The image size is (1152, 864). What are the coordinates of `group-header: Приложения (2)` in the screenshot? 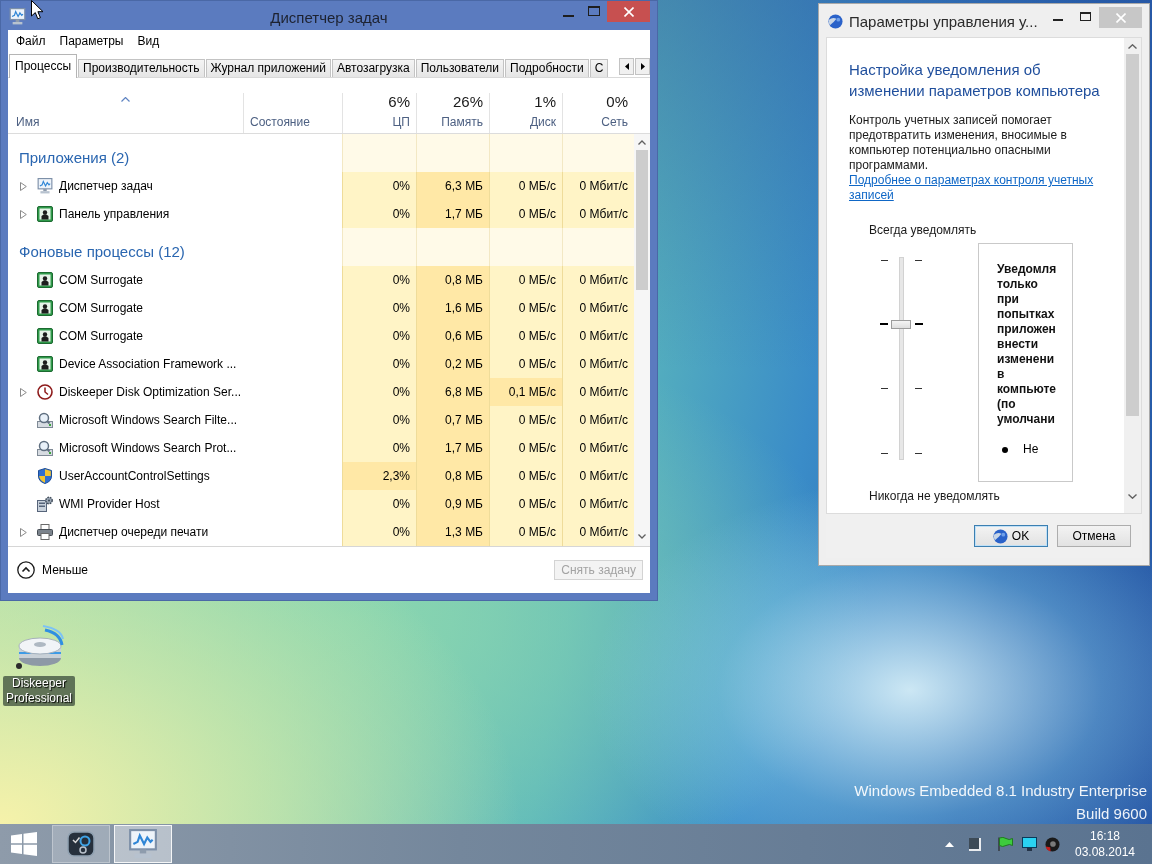 It's located at (74, 158).